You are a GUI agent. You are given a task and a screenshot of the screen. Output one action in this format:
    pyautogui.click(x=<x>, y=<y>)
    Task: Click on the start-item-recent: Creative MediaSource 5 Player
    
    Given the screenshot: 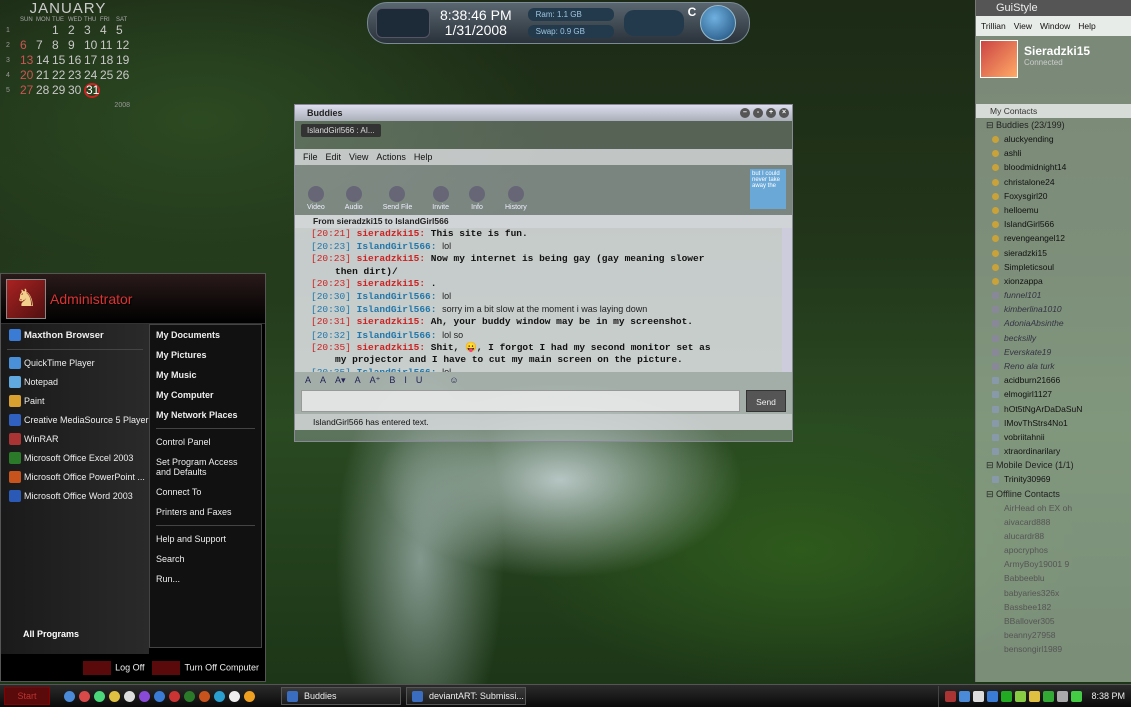 What is the action you would take?
    pyautogui.click(x=75, y=419)
    